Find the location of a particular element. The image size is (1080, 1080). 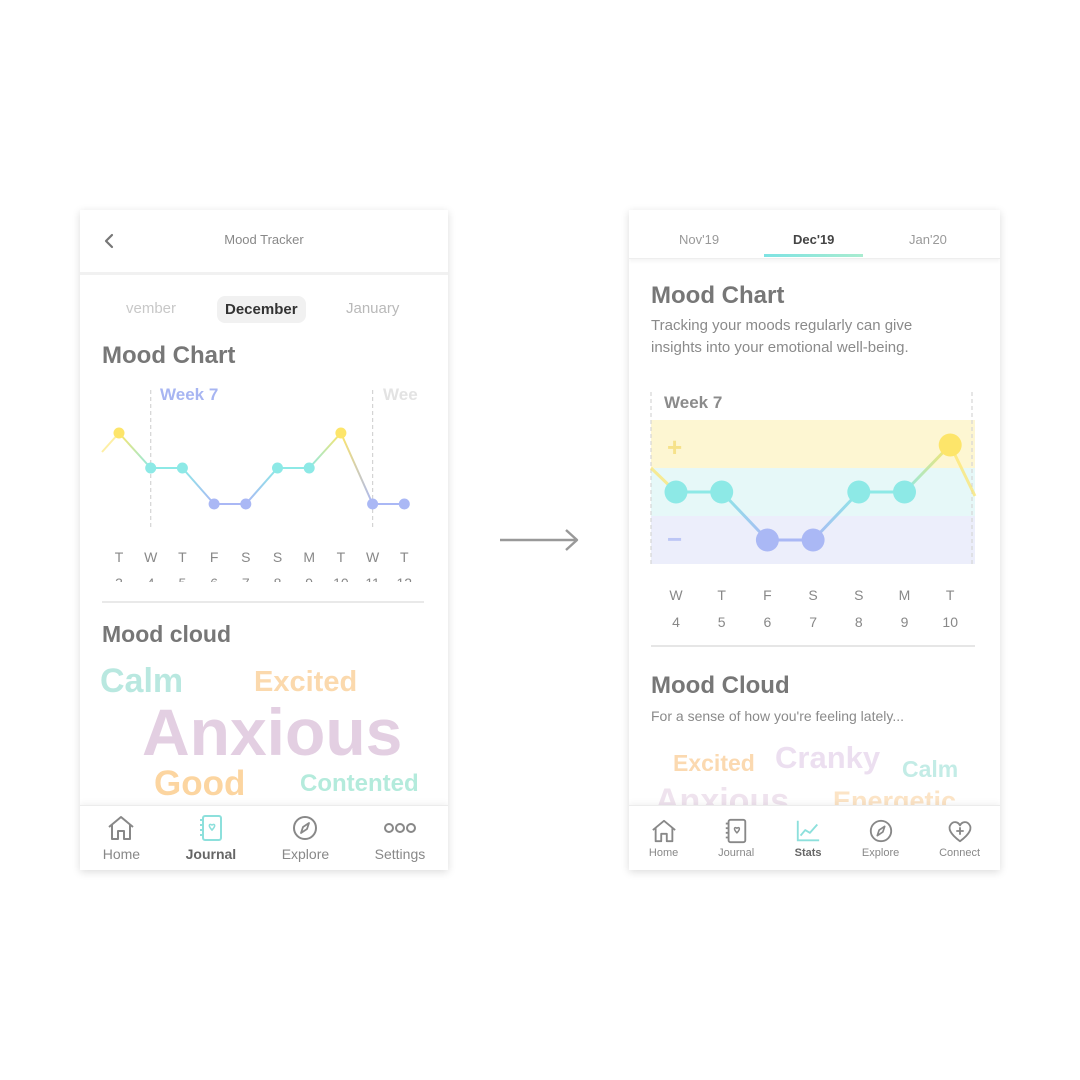

nav-label: Connect is located at coordinates (960, 852).